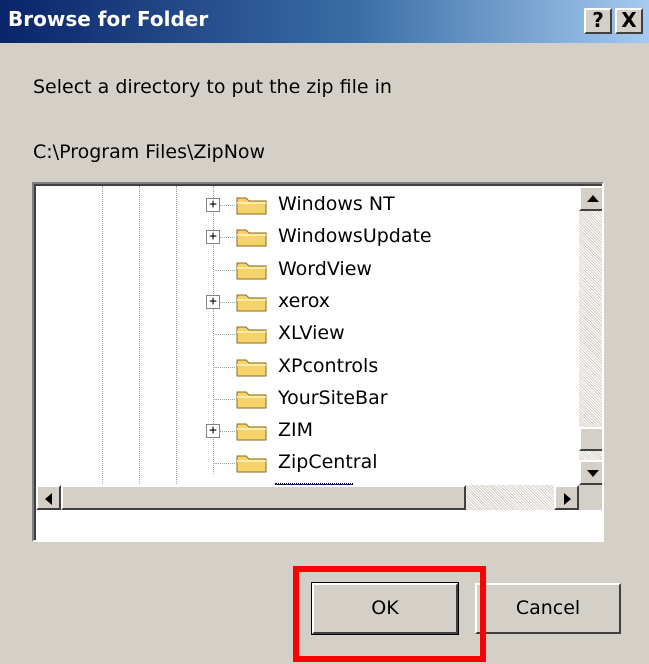  What do you see at coordinates (263, 497) in the screenshot?
I see `horizontal-scroll-thumb` at bounding box center [263, 497].